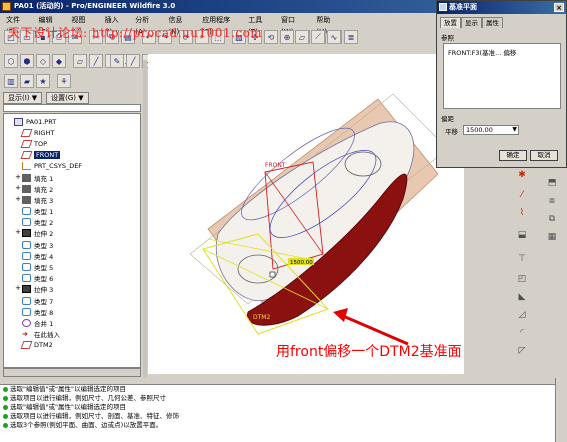 The image size is (567, 442). I want to click on tree-item: + 拉伸 3, so click(72, 289).